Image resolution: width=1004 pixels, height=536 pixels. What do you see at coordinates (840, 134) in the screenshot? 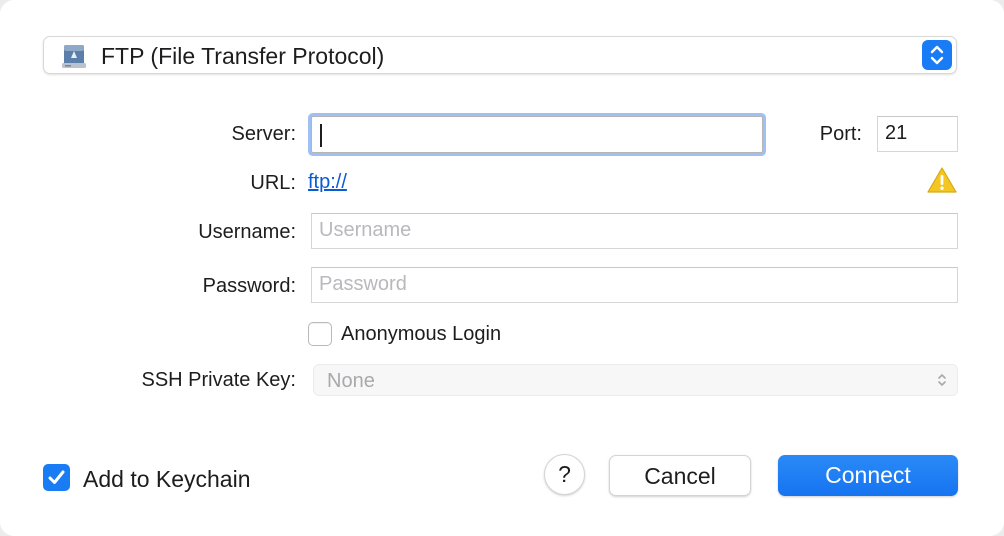
I see `port-label: Port:` at bounding box center [840, 134].